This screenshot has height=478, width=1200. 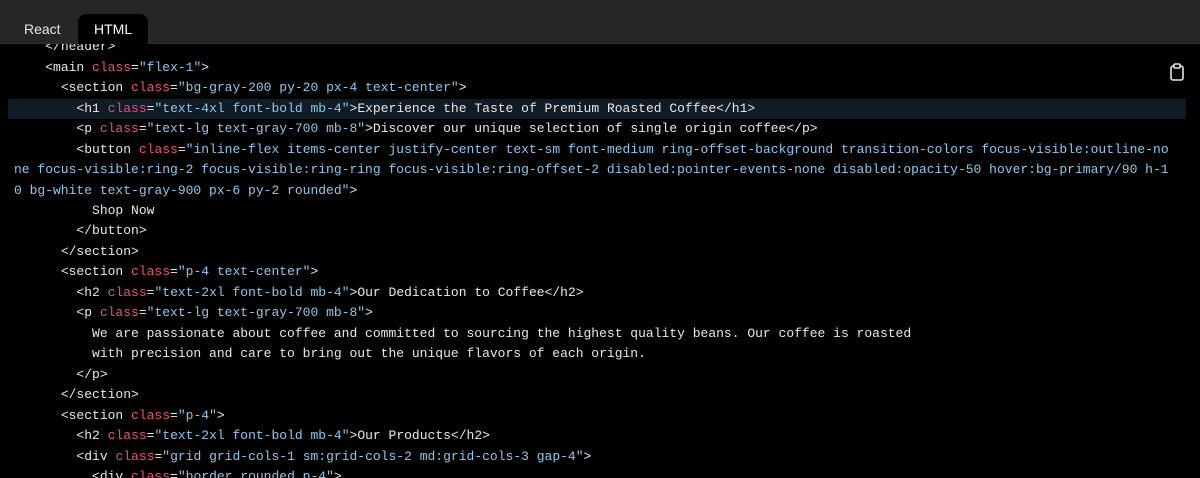 I want to click on tab-html: HTML, so click(x=113, y=29).